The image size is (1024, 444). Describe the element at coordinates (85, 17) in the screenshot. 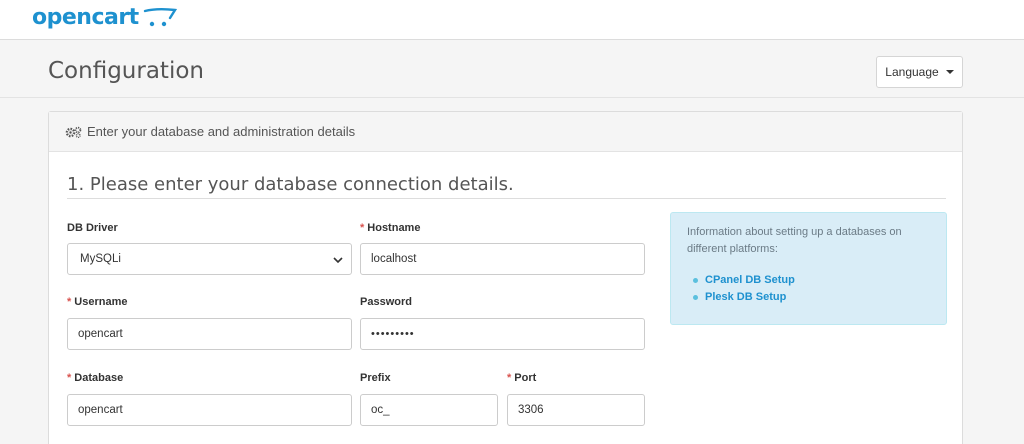

I see `logo-text: opencart` at that location.